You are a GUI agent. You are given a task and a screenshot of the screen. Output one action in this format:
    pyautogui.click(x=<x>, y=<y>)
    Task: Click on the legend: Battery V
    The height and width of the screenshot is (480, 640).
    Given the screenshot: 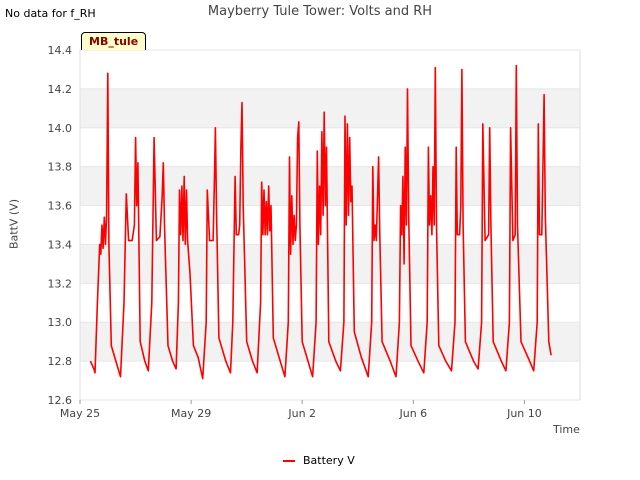 What is the action you would take?
    pyautogui.click(x=319, y=460)
    